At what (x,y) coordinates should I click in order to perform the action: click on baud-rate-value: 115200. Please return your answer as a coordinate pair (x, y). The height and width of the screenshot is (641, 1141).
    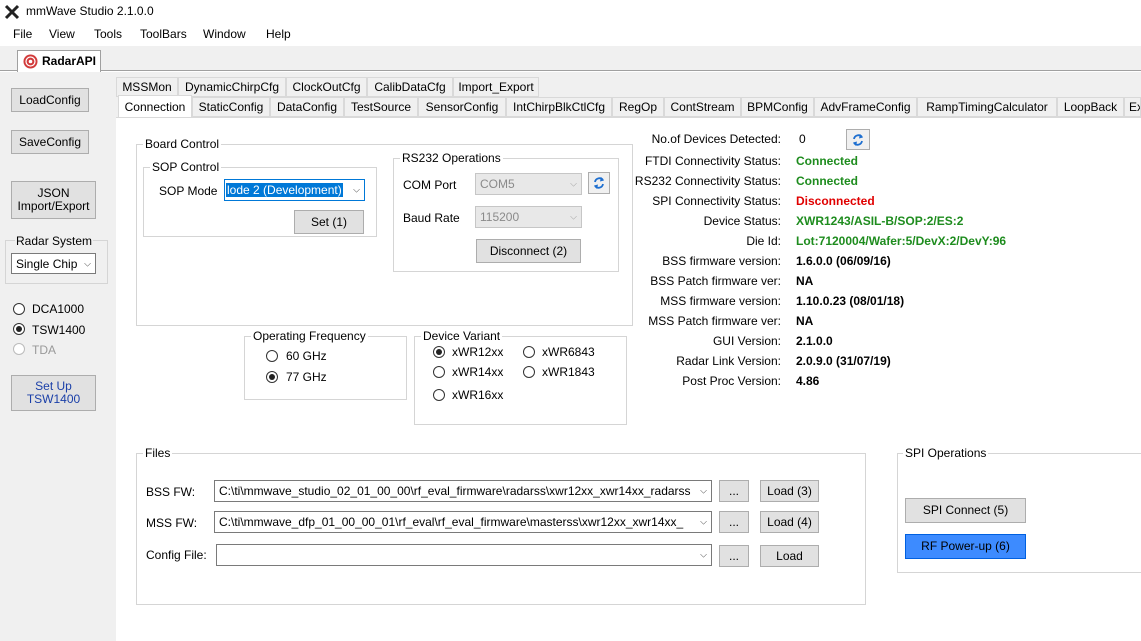
    Looking at the image, I should click on (500, 217).